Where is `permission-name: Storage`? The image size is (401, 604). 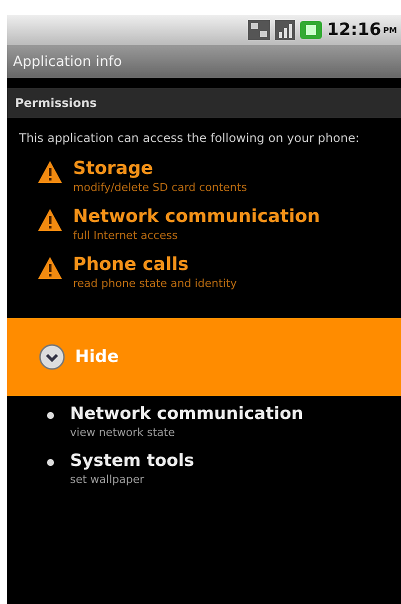 permission-name: Storage is located at coordinates (113, 168).